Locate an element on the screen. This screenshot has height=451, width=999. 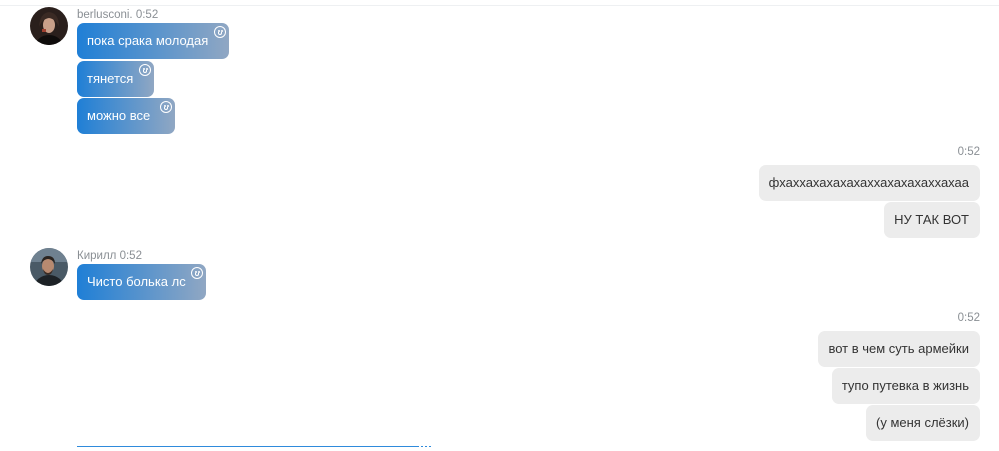
outgoing-message: вот в чем суть армейки is located at coordinates (899, 349).